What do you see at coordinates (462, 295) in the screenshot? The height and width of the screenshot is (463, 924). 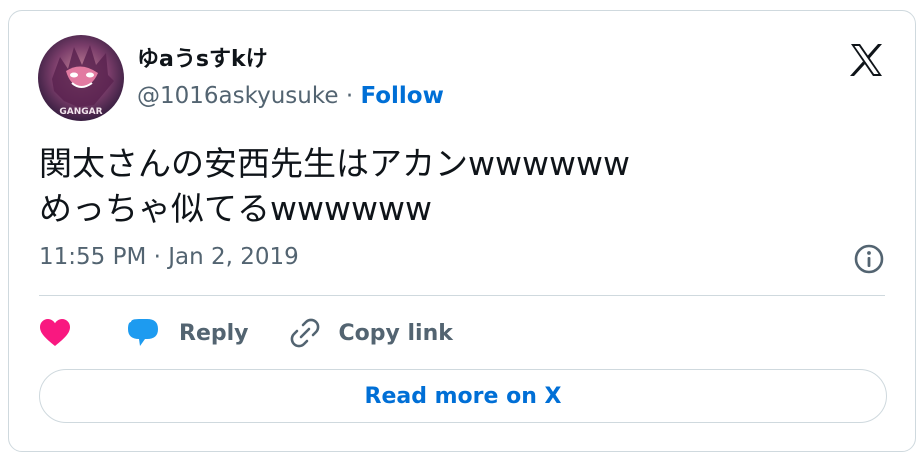 I see `divider` at bounding box center [462, 295].